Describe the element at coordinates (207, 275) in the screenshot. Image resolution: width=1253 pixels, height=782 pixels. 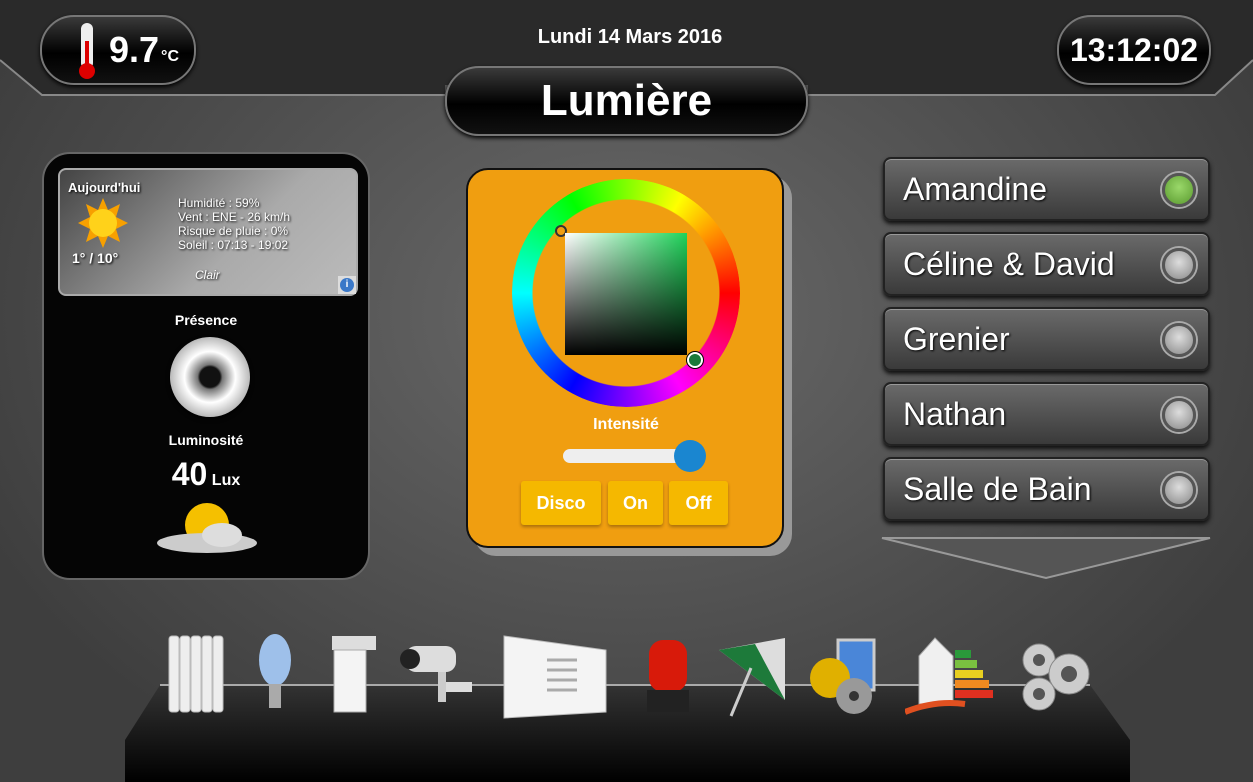
I see `weather-condition: Clair` at that location.